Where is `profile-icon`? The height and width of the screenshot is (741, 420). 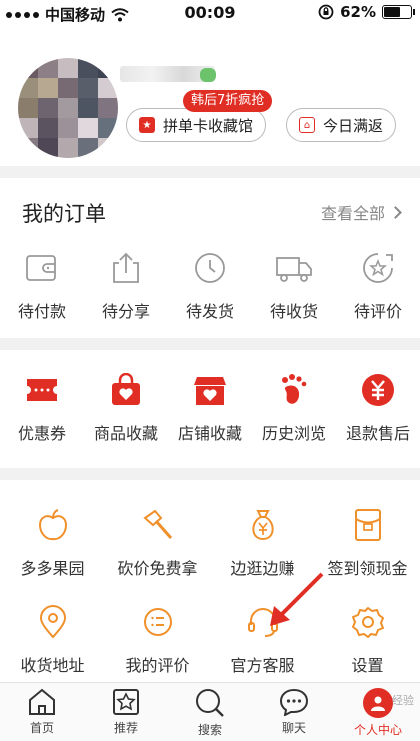 profile-icon is located at coordinates (378, 703).